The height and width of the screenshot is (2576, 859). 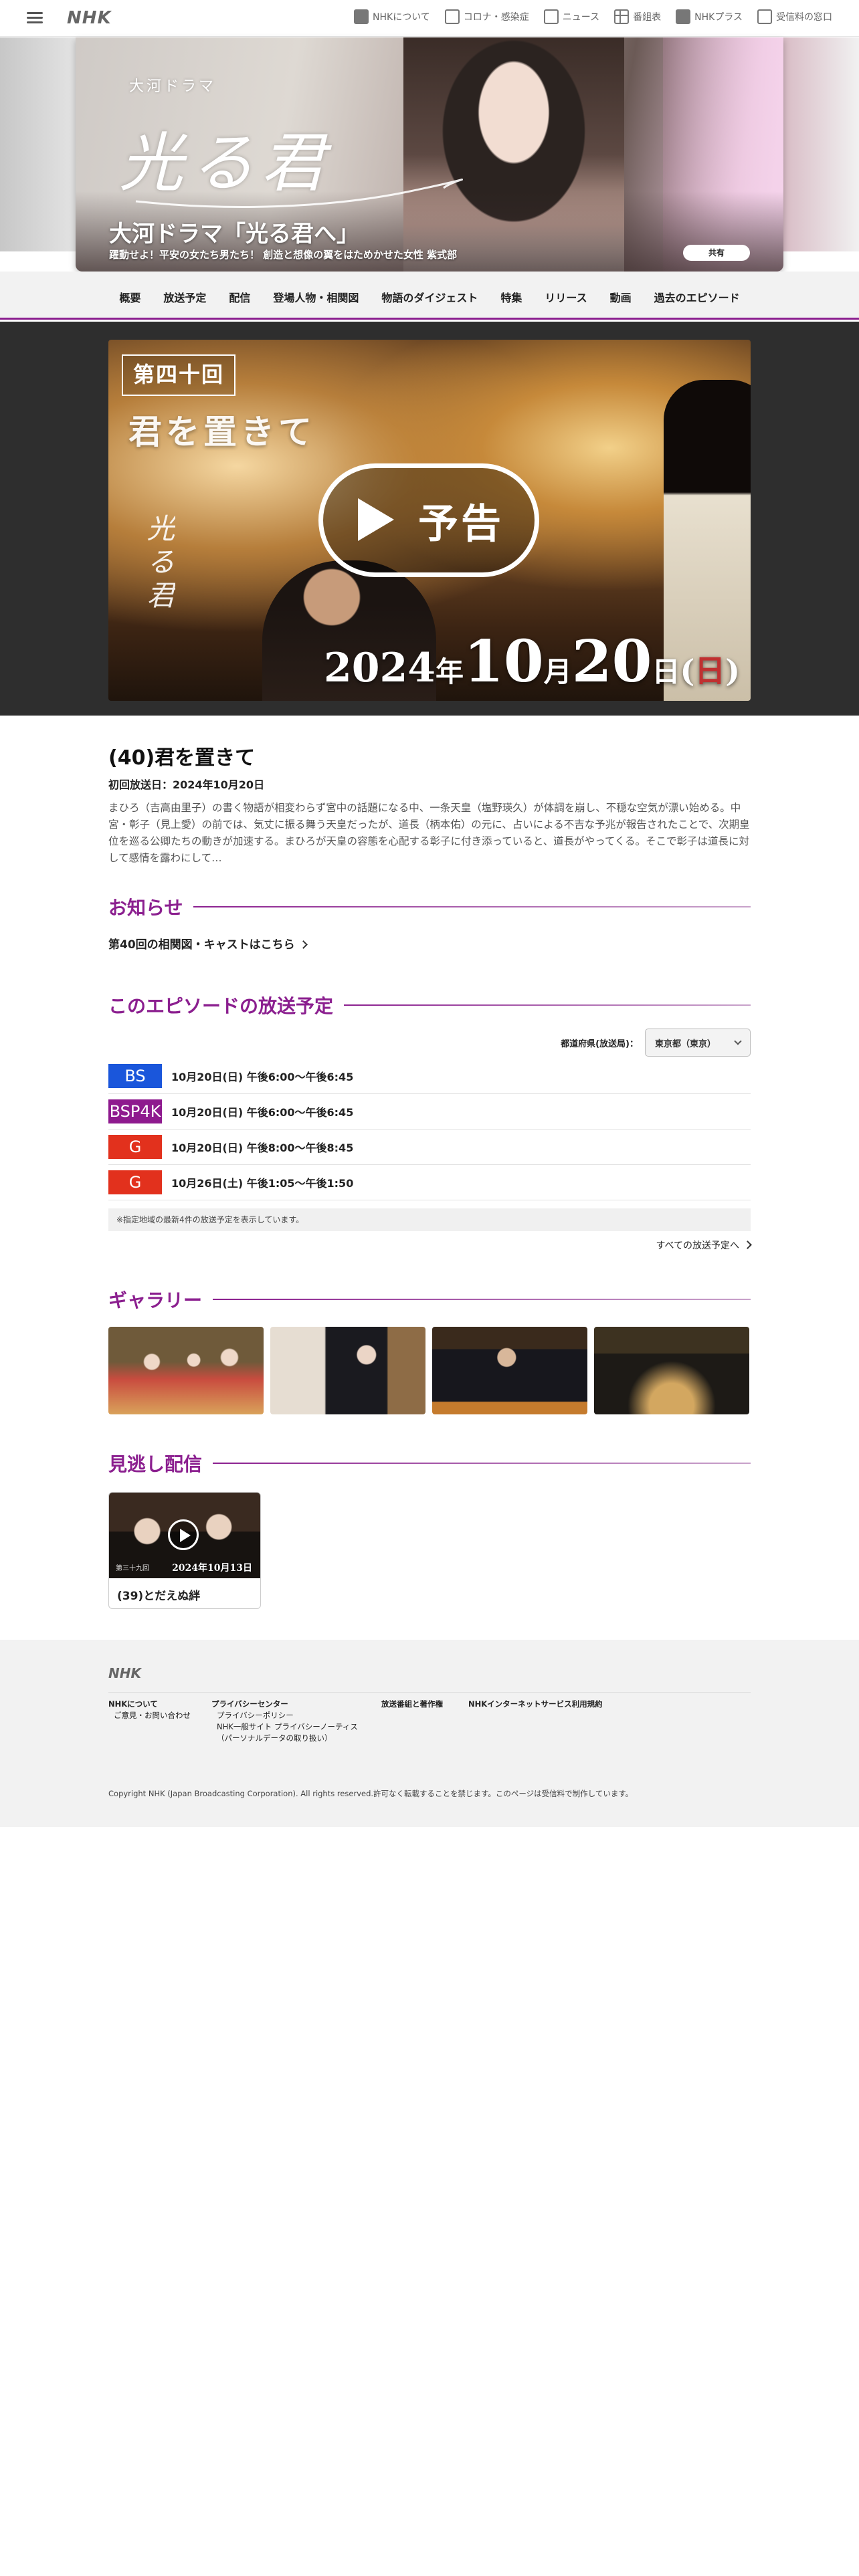 What do you see at coordinates (135, 1111) in the screenshot?
I see `channel-badge-bsp4k: BSP4K` at bounding box center [135, 1111].